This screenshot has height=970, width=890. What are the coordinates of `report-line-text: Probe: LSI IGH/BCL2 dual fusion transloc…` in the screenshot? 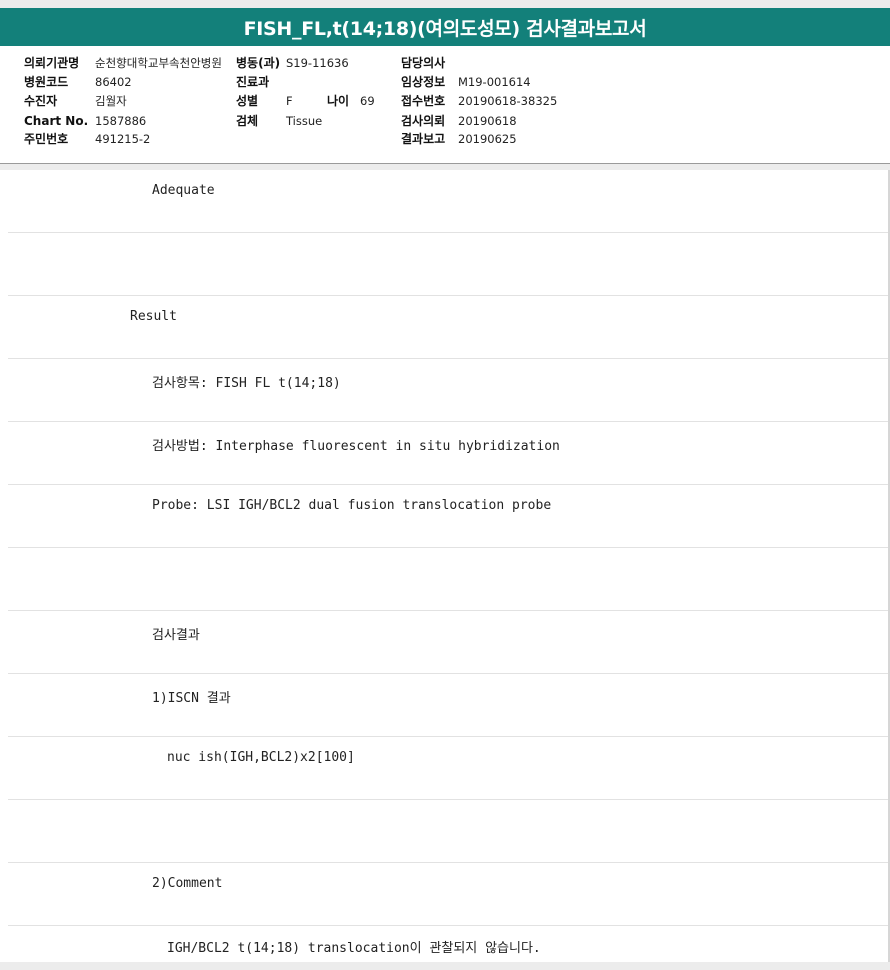 It's located at (352, 505).